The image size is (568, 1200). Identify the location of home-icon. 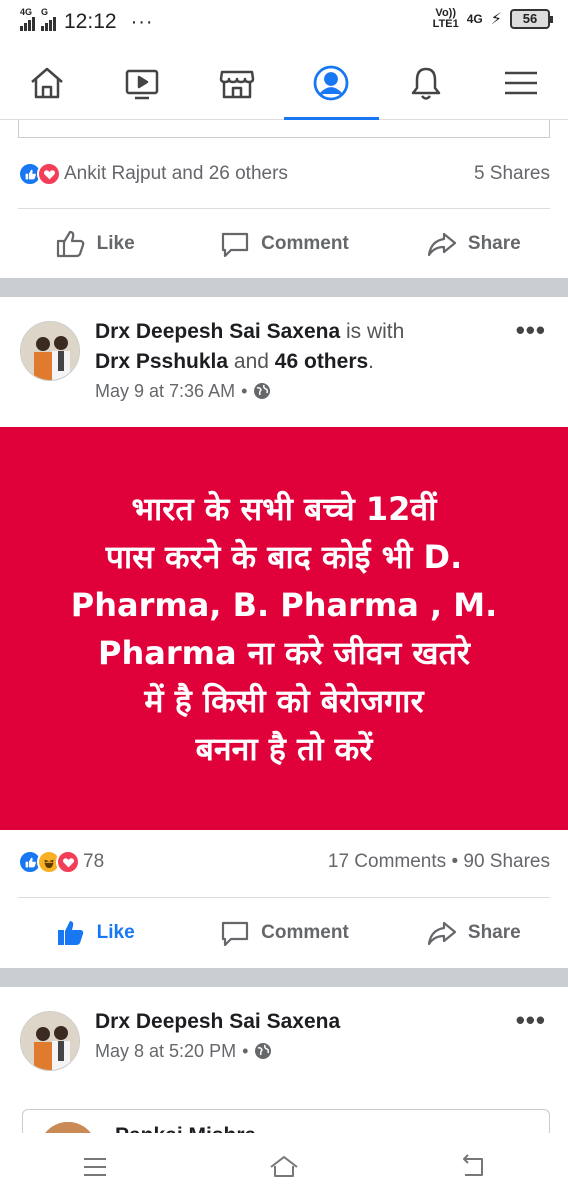
(47, 82).